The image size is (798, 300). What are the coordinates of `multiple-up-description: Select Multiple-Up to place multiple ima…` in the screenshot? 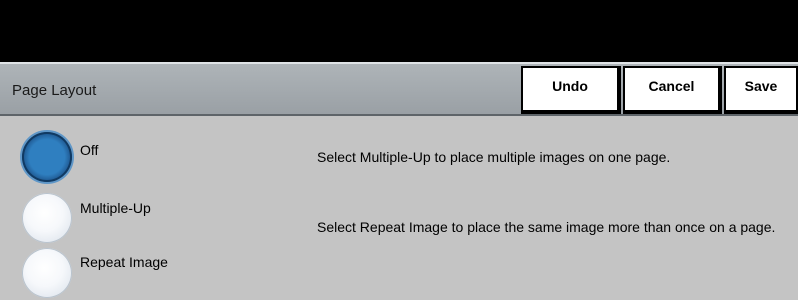 It's located at (494, 157).